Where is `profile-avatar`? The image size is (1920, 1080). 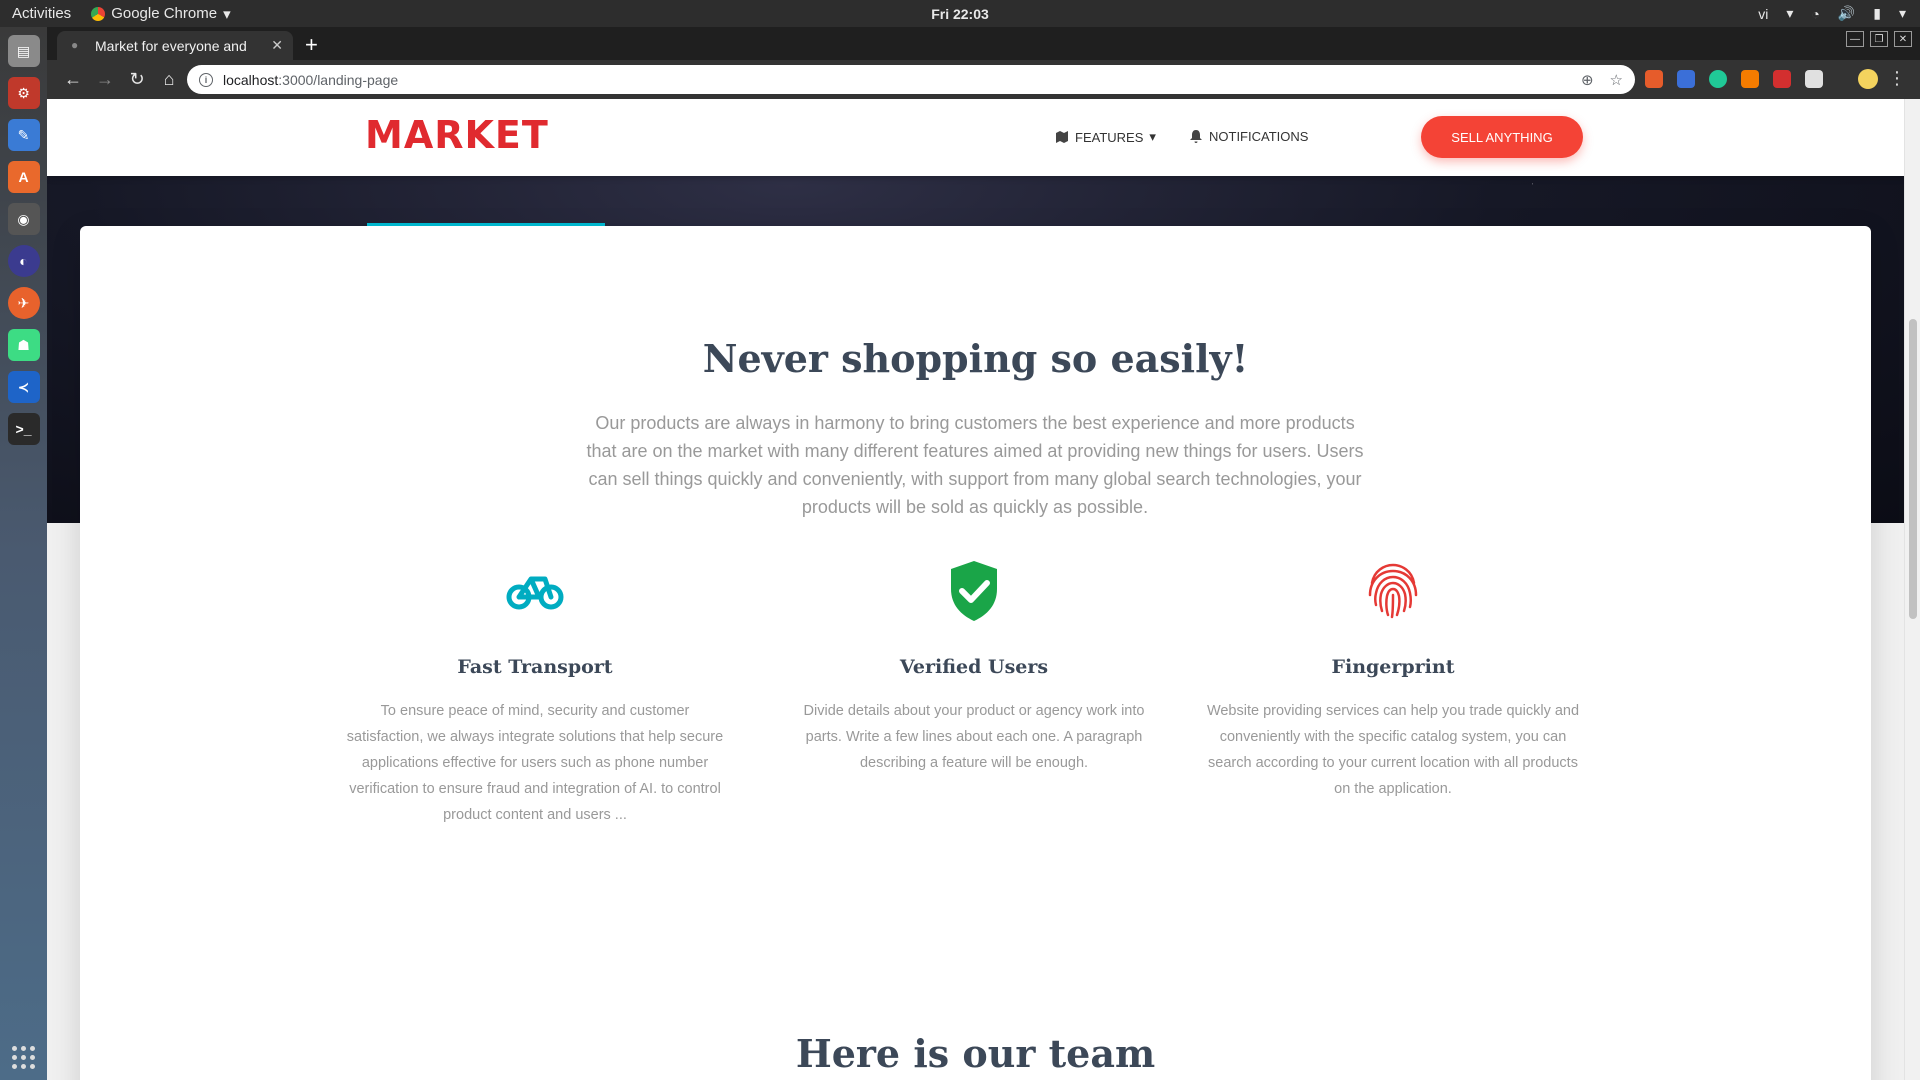 profile-avatar is located at coordinates (1868, 79).